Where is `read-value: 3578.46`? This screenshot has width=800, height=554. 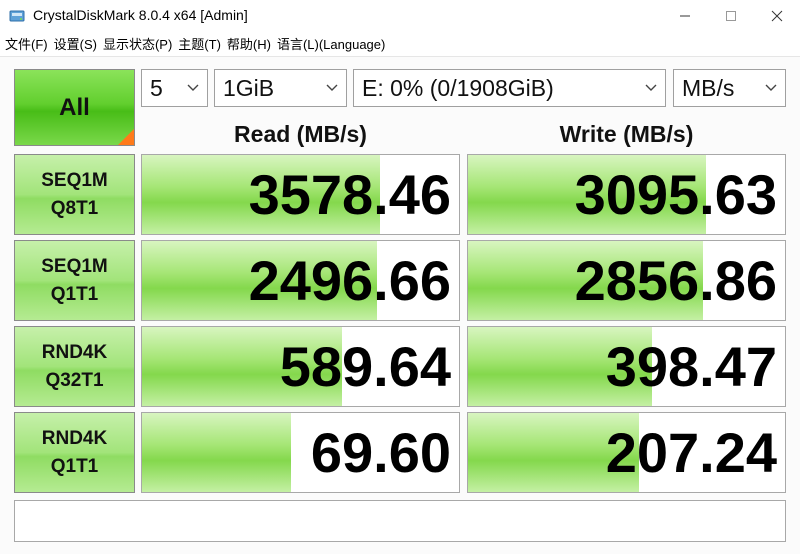 read-value: 3578.46 is located at coordinates (349, 194).